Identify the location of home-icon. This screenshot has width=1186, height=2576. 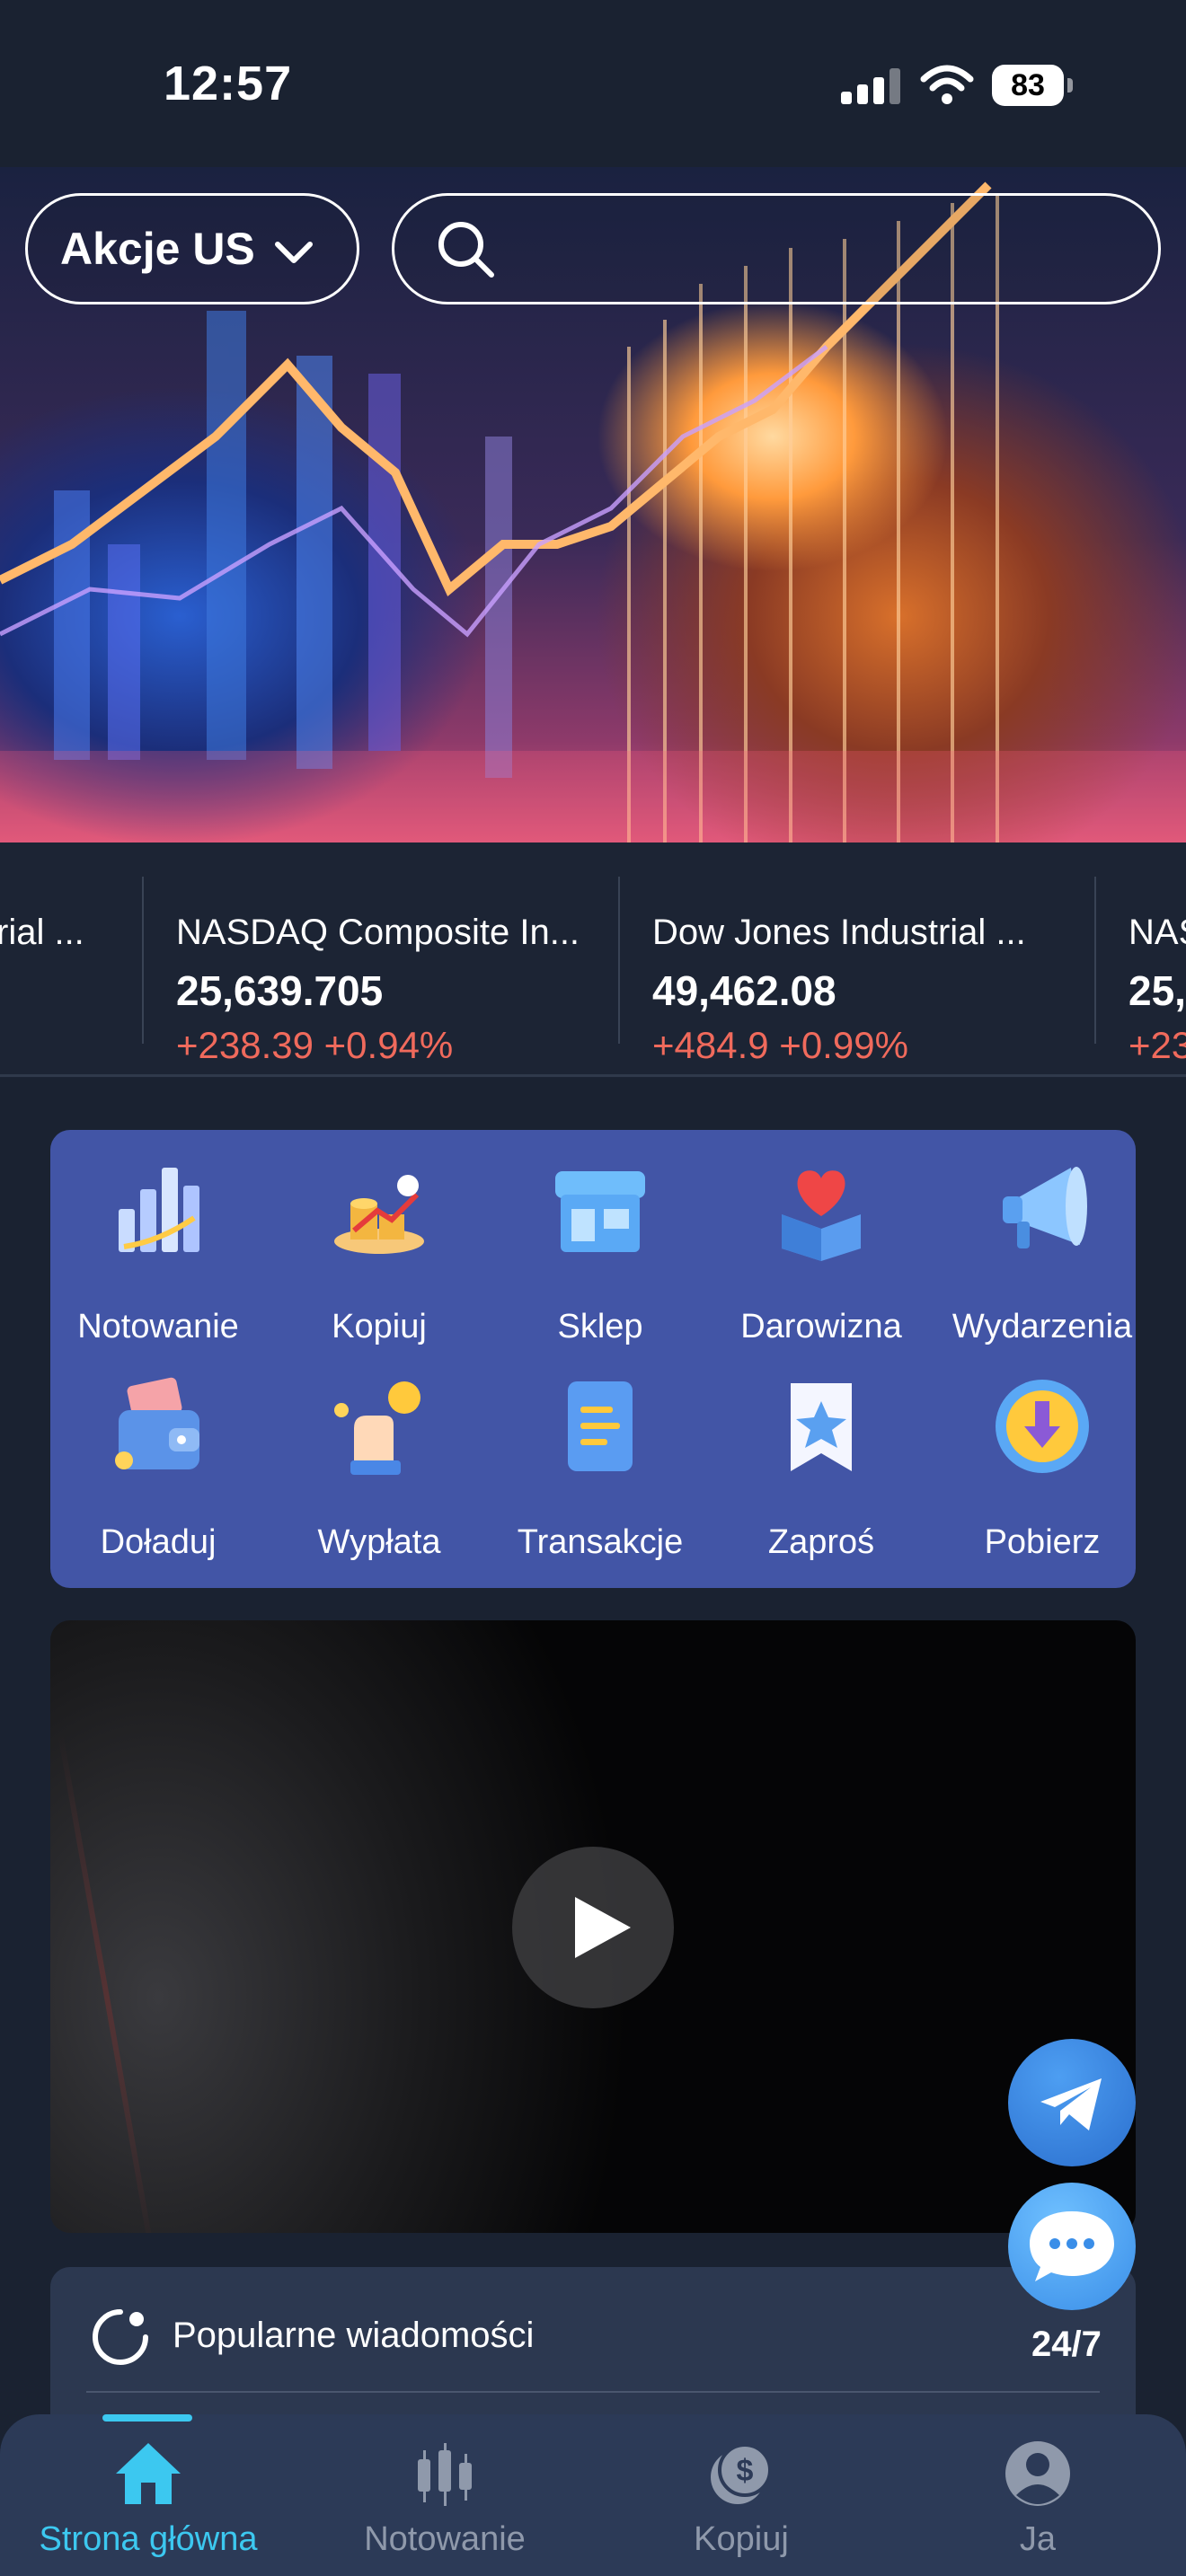
(148, 2473).